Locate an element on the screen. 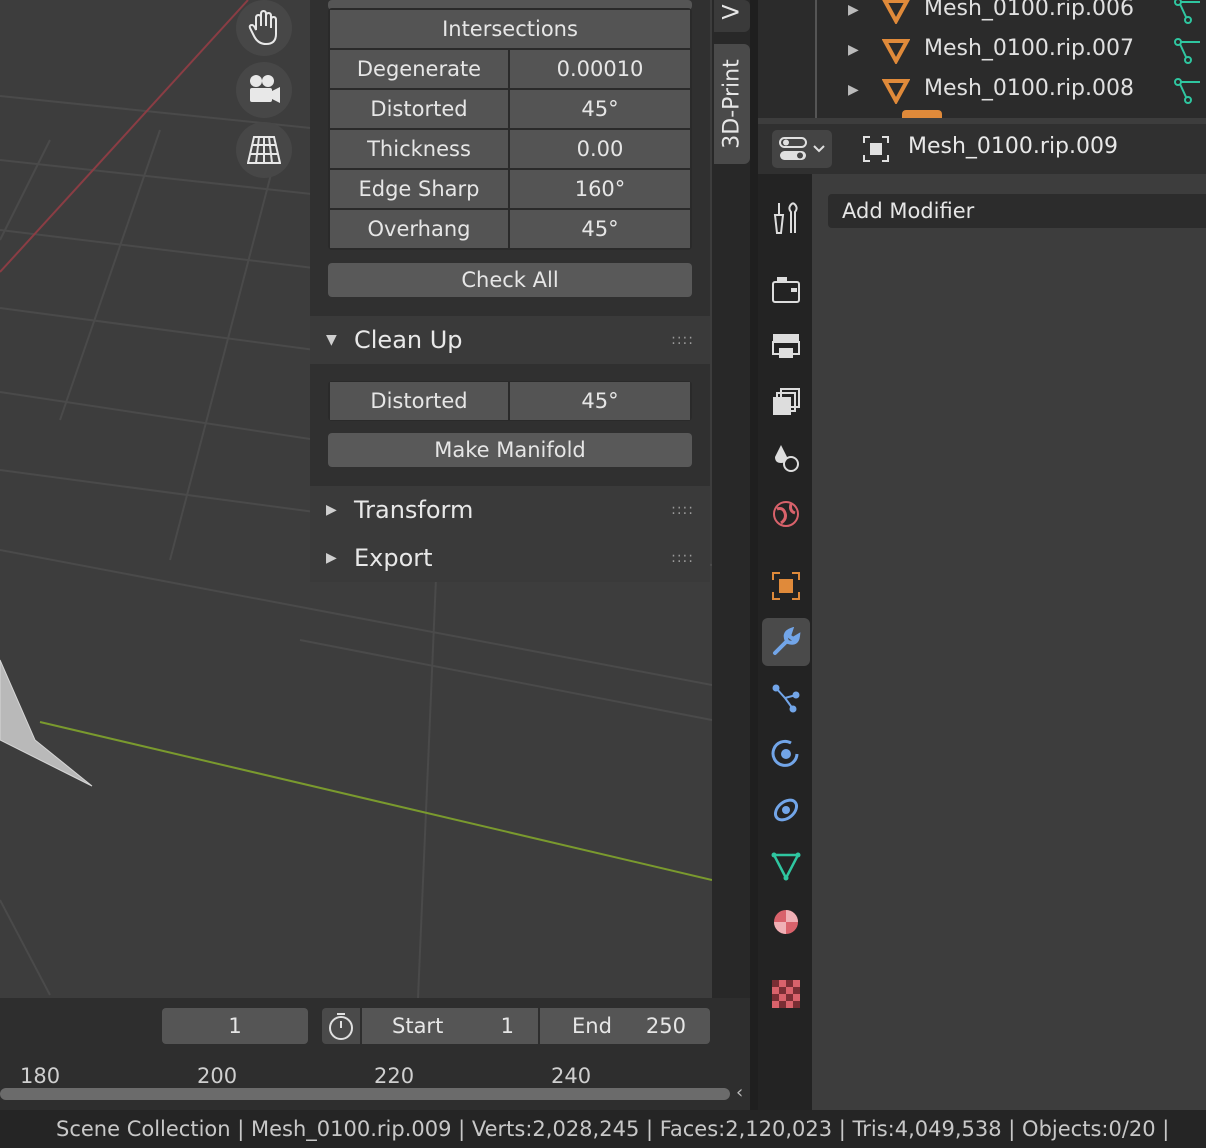  frame-tick: 200 is located at coordinates (217, 1076).